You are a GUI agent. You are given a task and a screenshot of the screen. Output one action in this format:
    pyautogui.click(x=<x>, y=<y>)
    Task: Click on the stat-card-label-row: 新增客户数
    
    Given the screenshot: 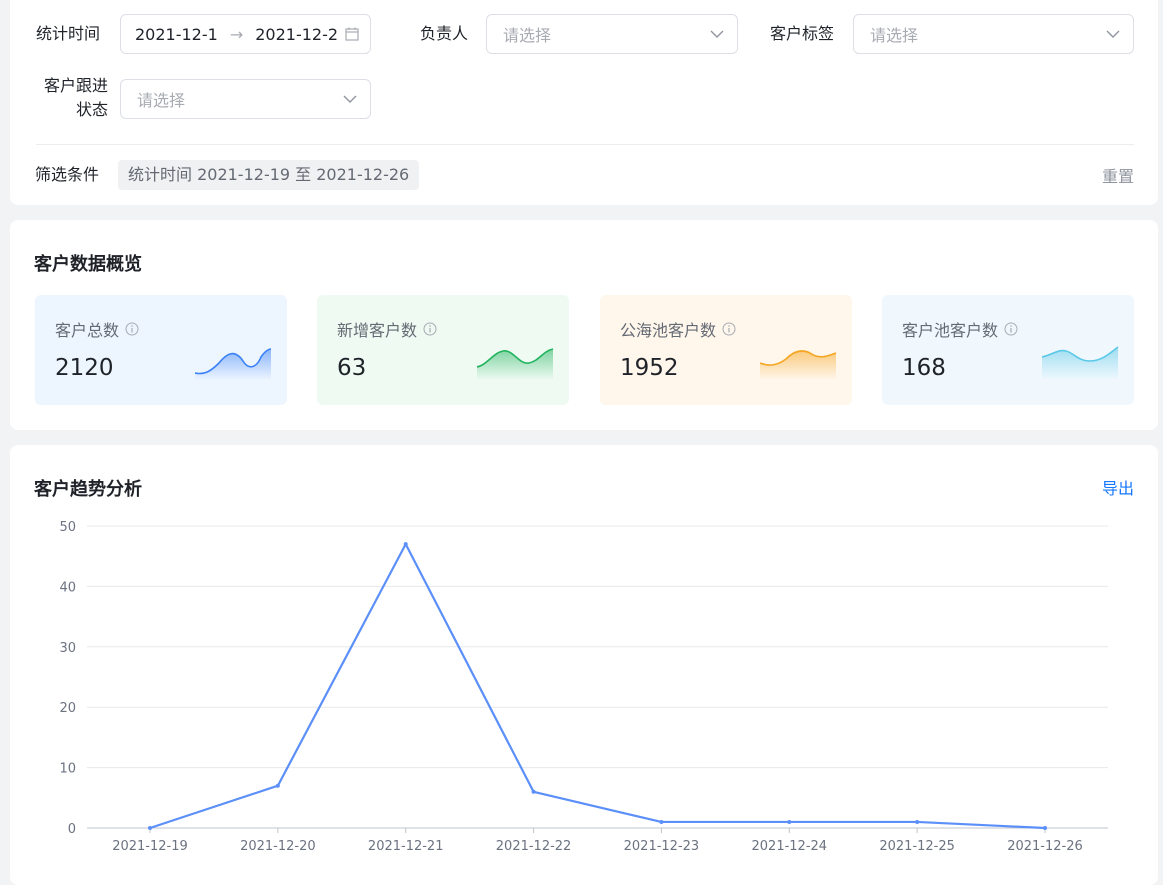 What is the action you would take?
    pyautogui.click(x=387, y=329)
    